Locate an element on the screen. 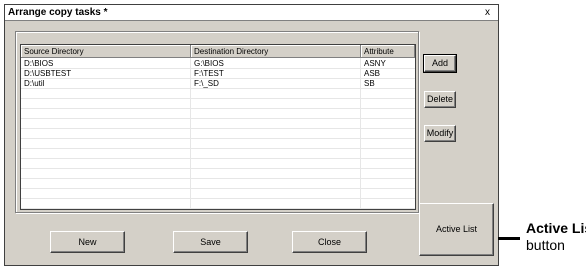 This screenshot has width=586, height=272. active-list-button: Active List is located at coordinates (456, 229).